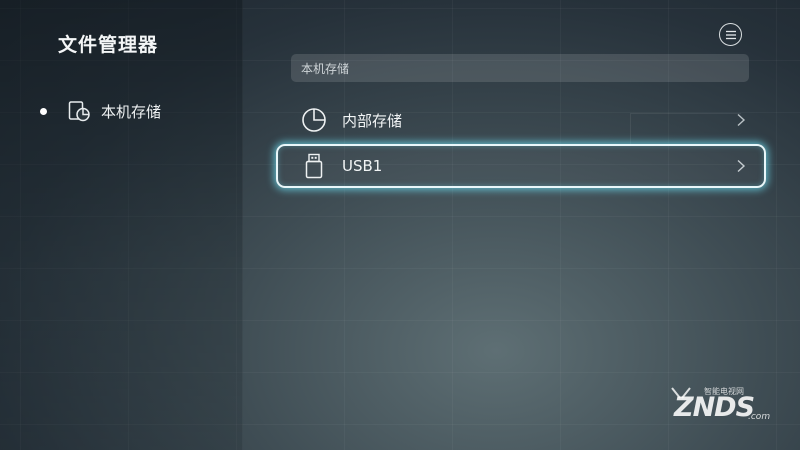 The width and height of the screenshot is (800, 450). Describe the element at coordinates (520, 68) in the screenshot. I see `location-bar: 本机存储` at that location.